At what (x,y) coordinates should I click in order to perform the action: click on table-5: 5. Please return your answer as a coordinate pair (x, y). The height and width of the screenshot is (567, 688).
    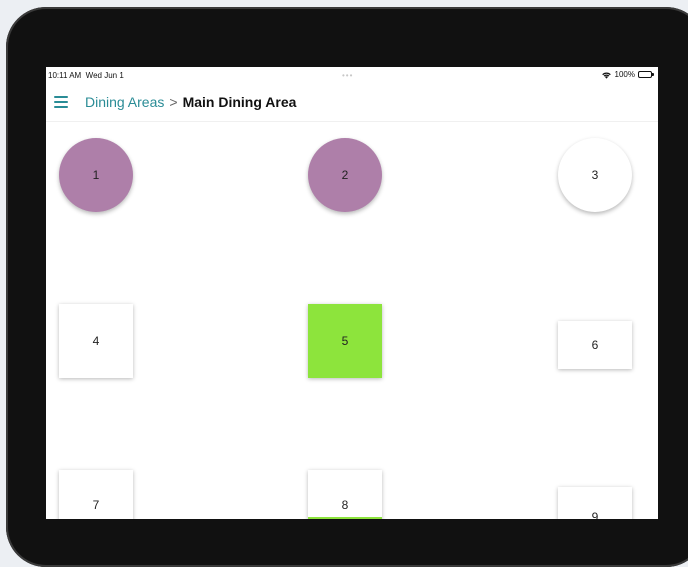
    Looking at the image, I should click on (345, 341).